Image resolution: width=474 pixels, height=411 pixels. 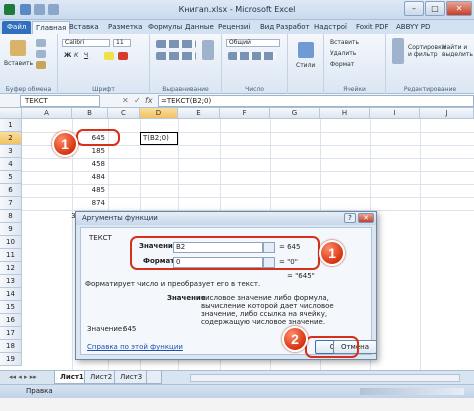 I want to click on zoom-slider, so click(x=412, y=391).